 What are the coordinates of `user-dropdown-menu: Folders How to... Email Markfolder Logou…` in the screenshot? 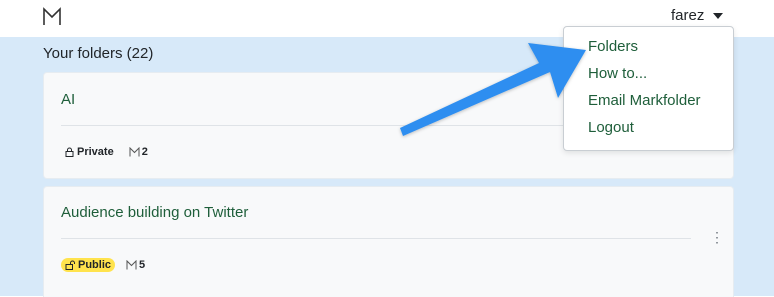 It's located at (648, 88).